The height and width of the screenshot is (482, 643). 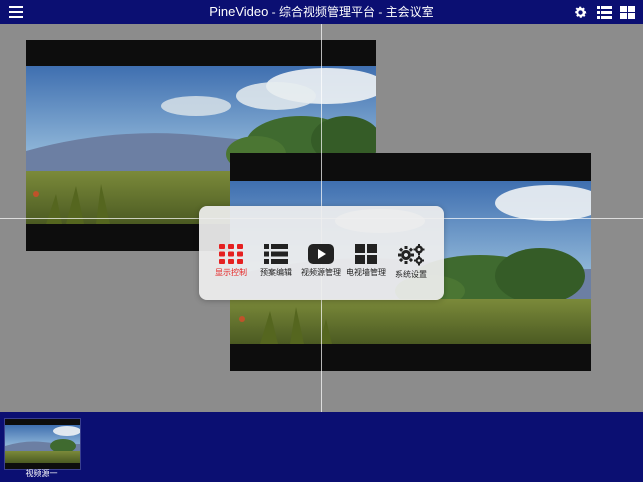 I want to click on video-source-thumbnail, so click(x=42, y=444).